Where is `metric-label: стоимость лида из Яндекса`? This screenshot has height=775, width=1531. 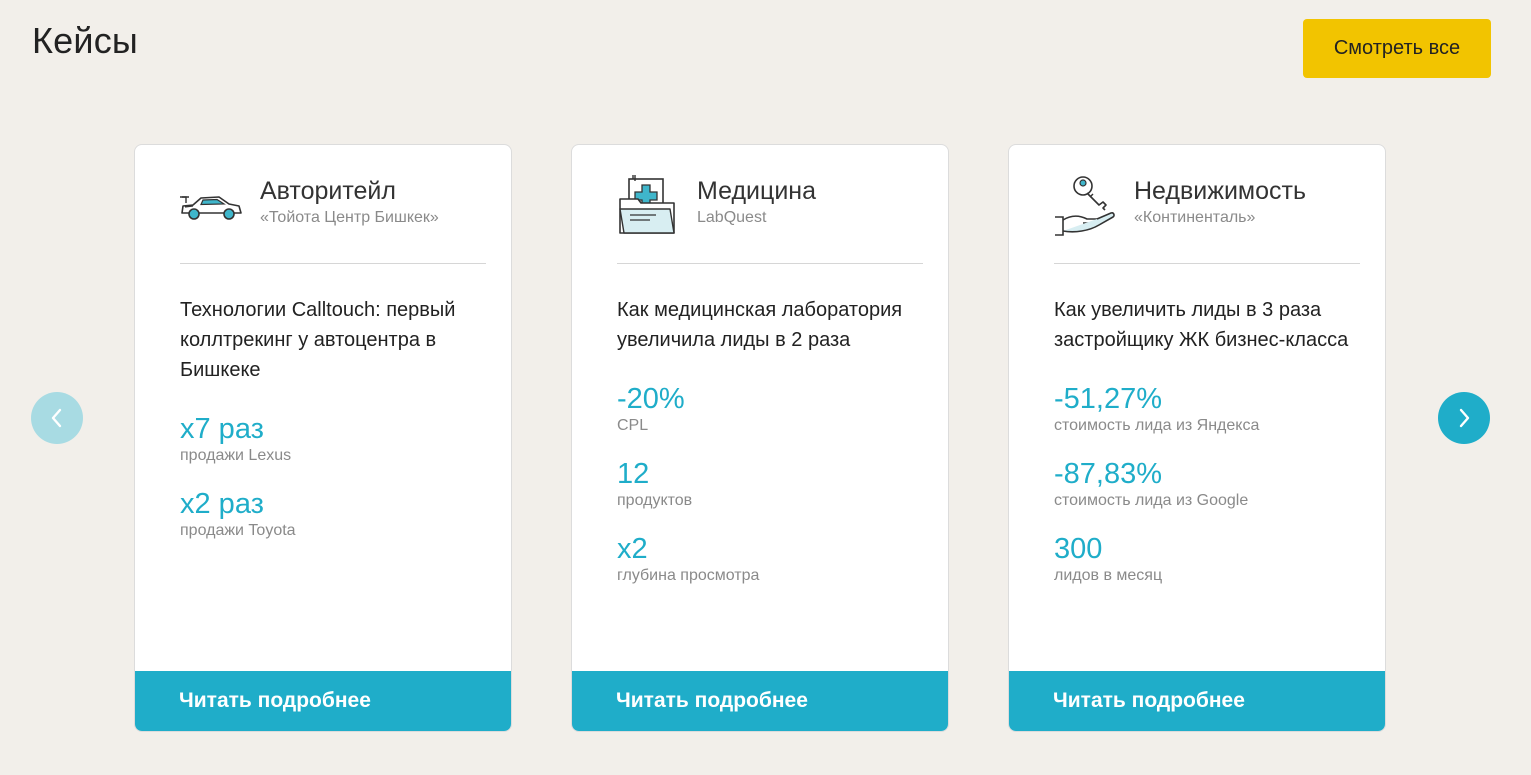
metric-label: стоимость лида из Яндекса is located at coordinates (1157, 425).